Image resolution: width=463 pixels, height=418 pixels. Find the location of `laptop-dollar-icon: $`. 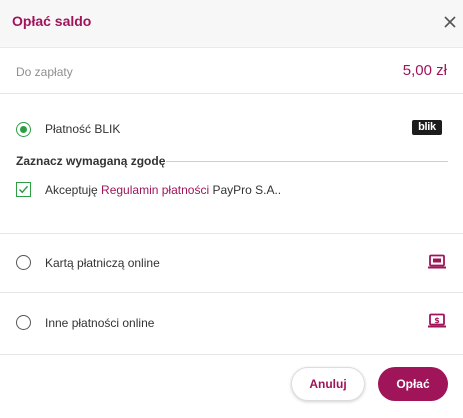

laptop-dollar-icon: $ is located at coordinates (437, 321).